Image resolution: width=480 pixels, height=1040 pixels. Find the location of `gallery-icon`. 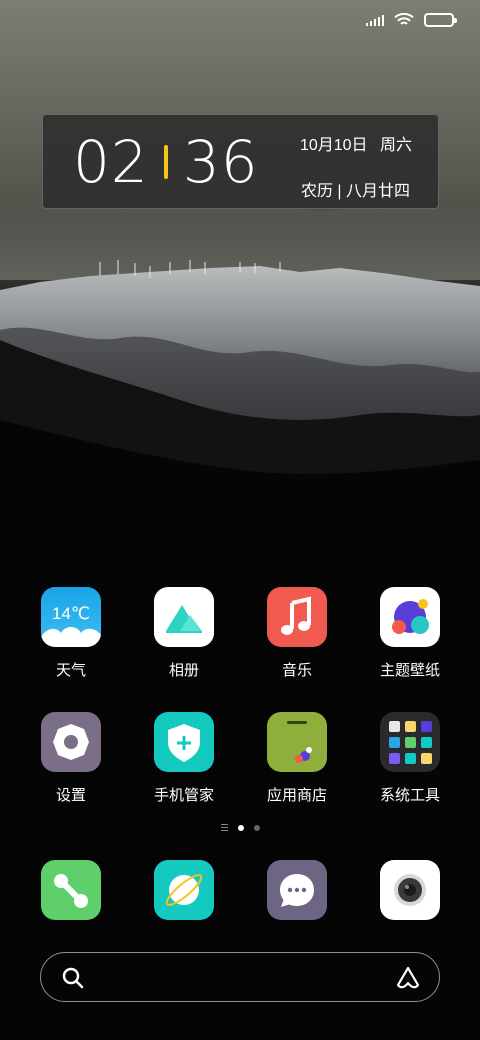

gallery-icon is located at coordinates (184, 617).